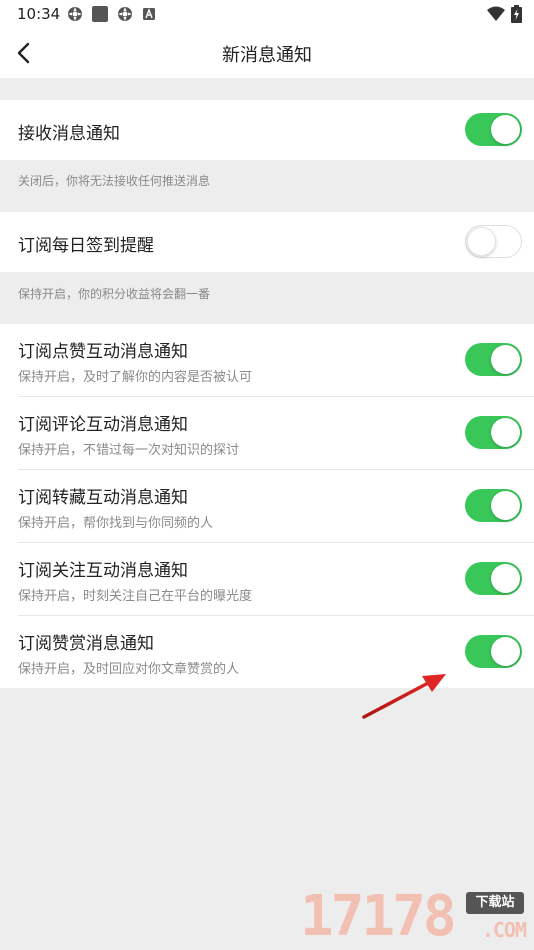 The height and width of the screenshot is (950, 534). I want to click on row-sublabel: 保持开启，及时回应对你文章赞赏的人, so click(129, 669).